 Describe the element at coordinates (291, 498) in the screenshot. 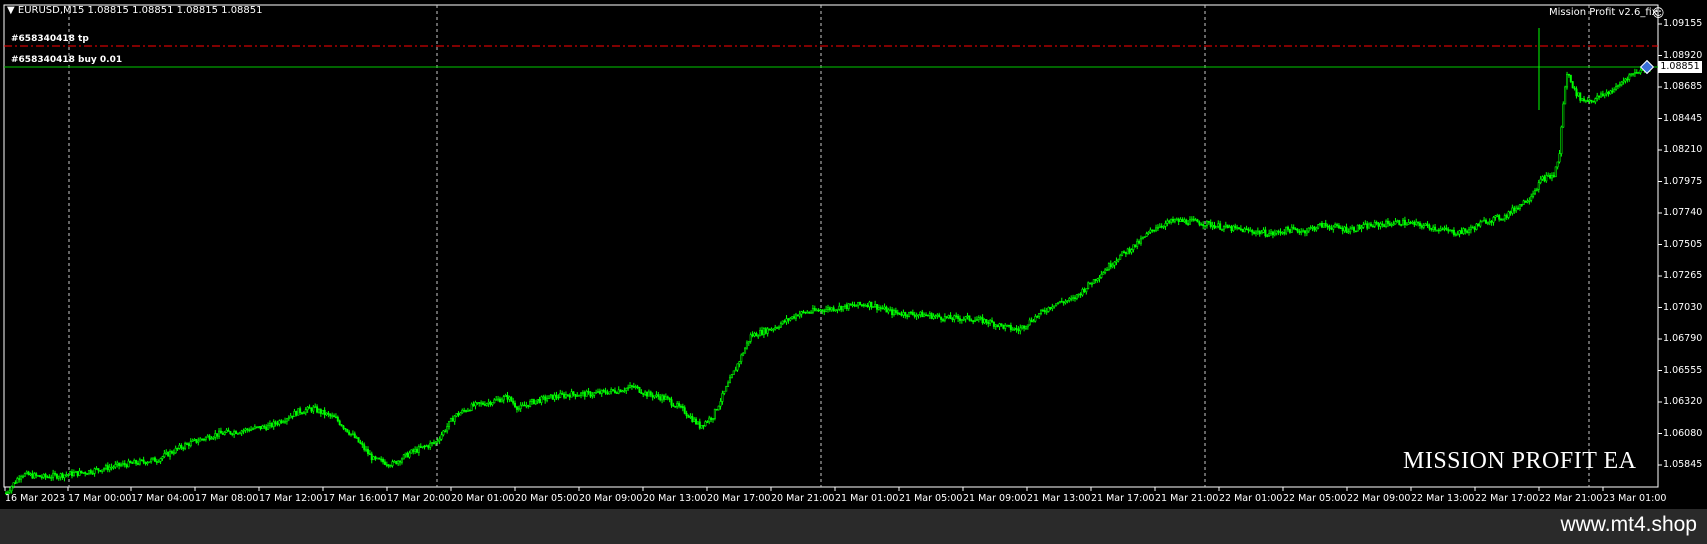

I see `x-tick-label: 17 Mar 12:00` at that location.